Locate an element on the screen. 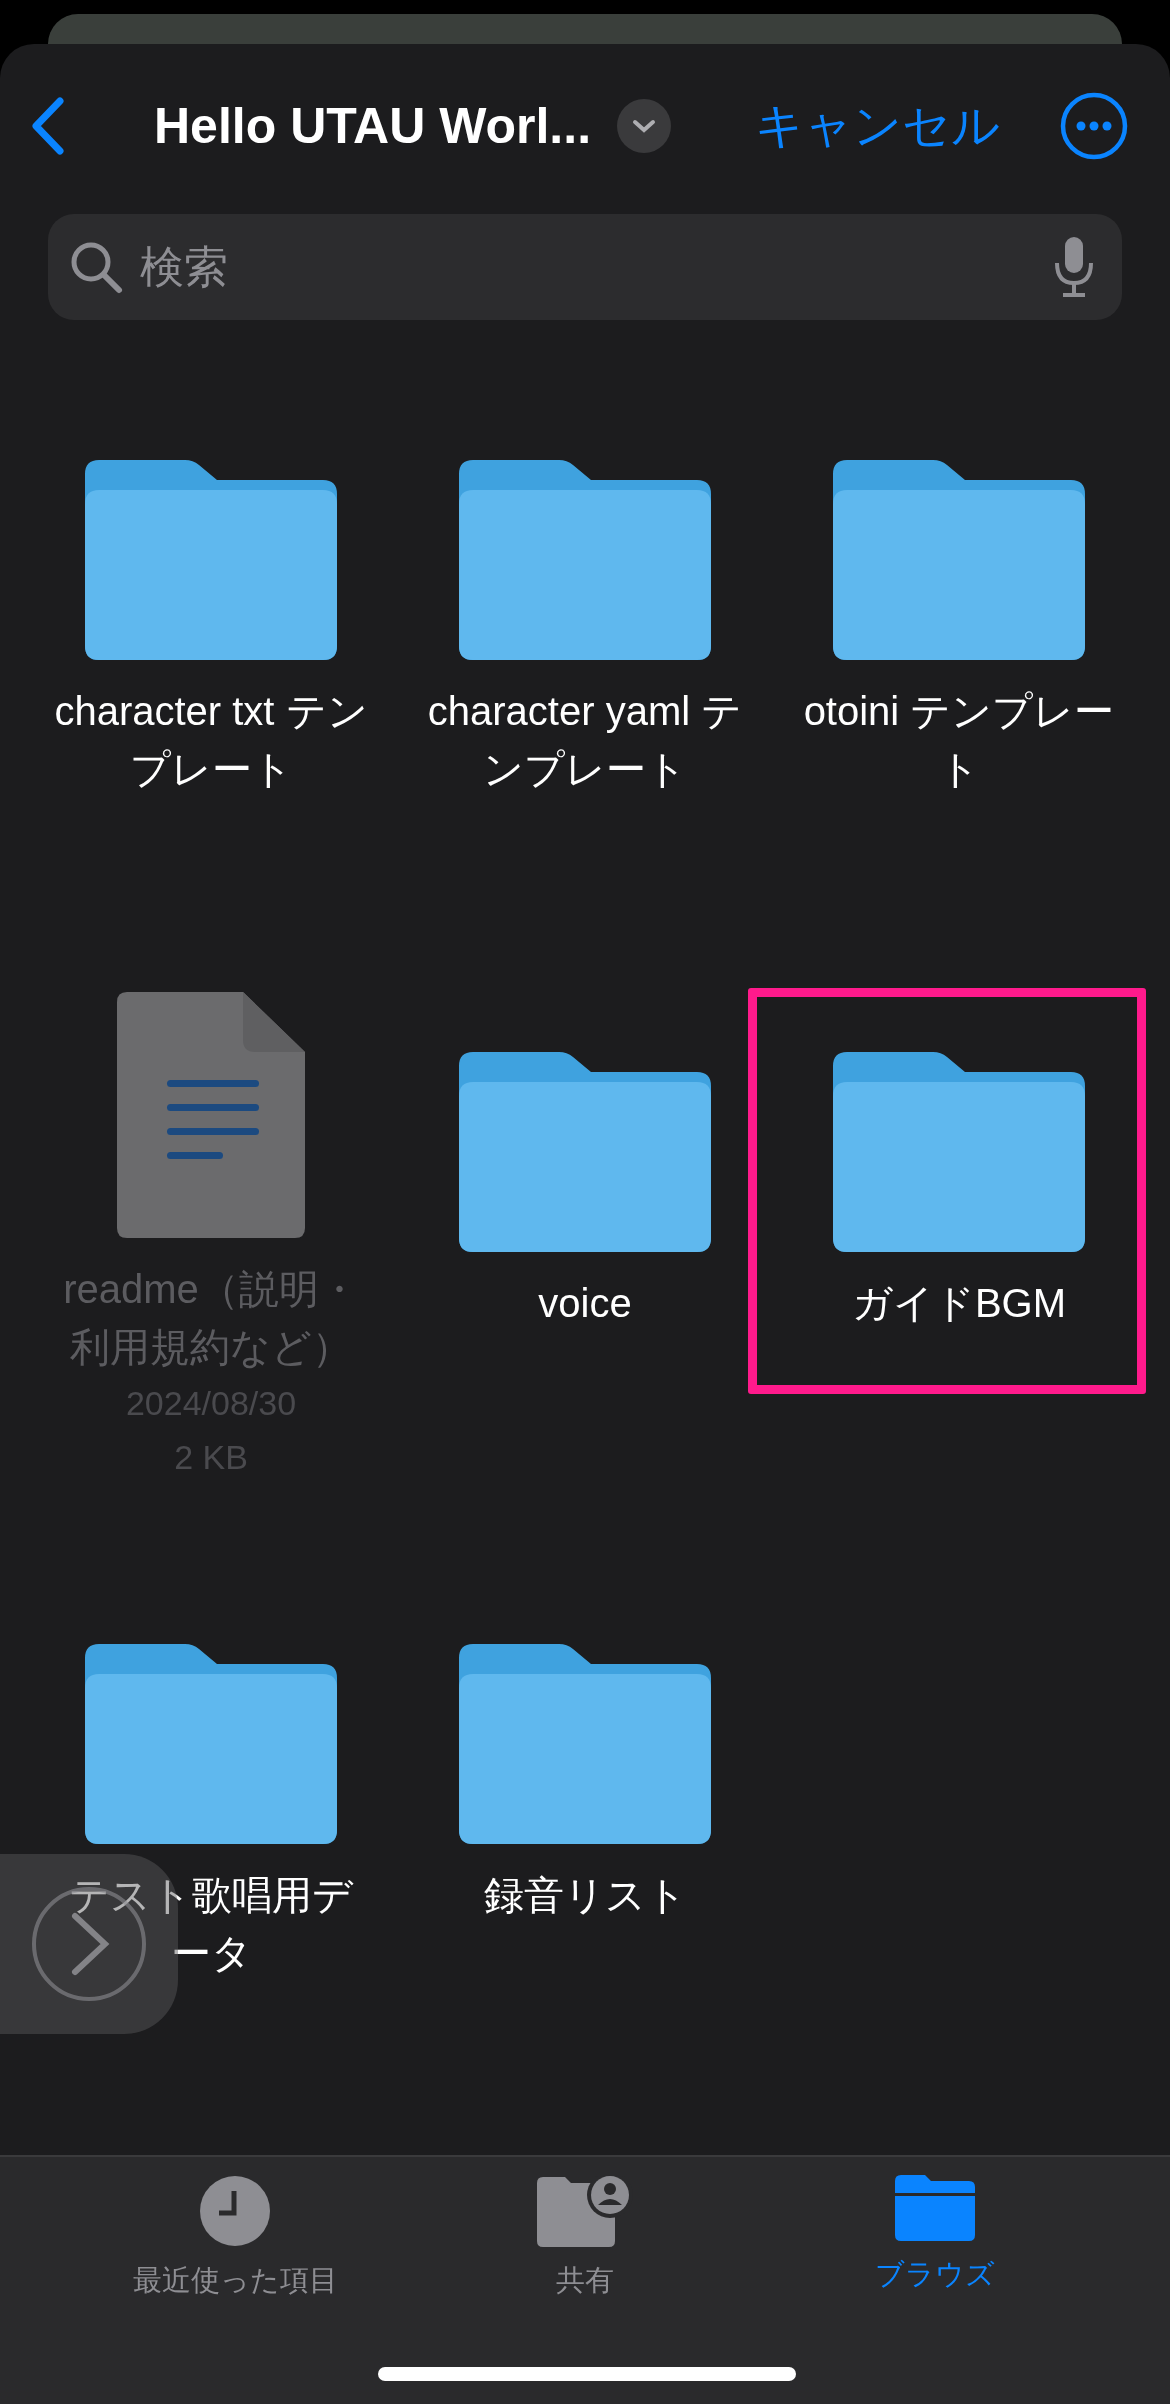 This screenshot has height=2404, width=1170. microphone-icon is located at coordinates (1074, 267).